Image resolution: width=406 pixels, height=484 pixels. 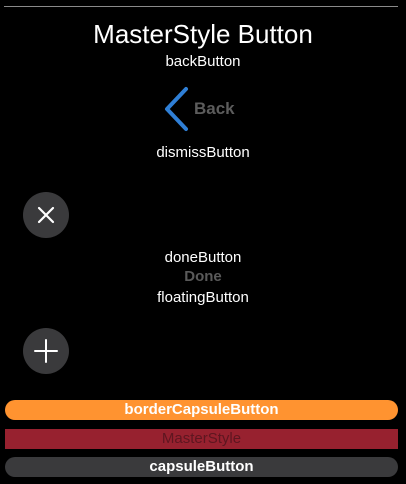 What do you see at coordinates (201, 439) in the screenshot?
I see `masterstyle-button: MasterStyle` at bounding box center [201, 439].